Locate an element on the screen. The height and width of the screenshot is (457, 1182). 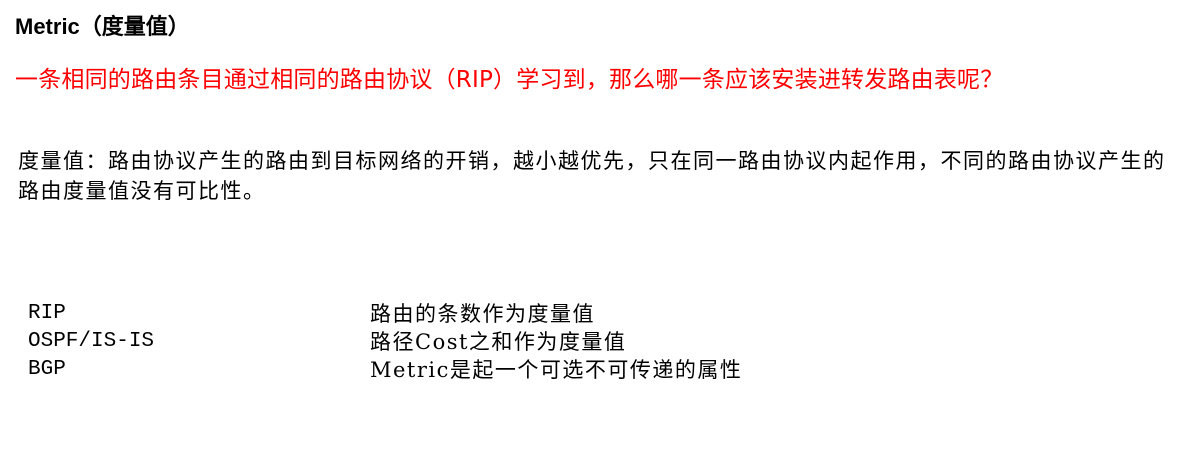
metric-row: BGP Metric是起一个可选不可传递的属性 is located at coordinates (385, 370).